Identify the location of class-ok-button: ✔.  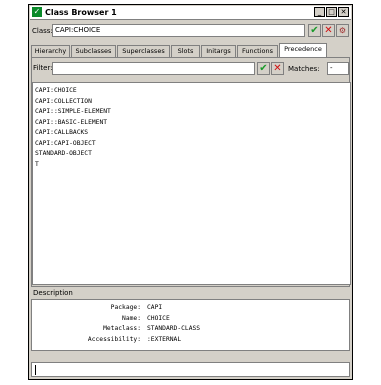
(314, 30).